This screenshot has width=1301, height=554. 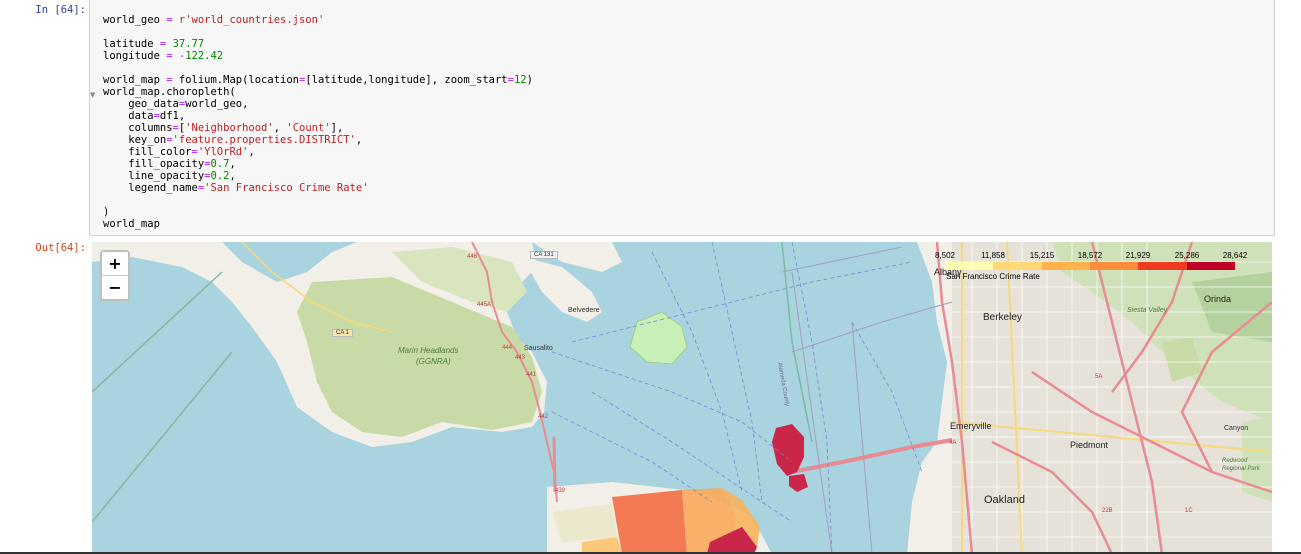 I want to click on legend-tick: 25,286, so click(x=1187, y=255).